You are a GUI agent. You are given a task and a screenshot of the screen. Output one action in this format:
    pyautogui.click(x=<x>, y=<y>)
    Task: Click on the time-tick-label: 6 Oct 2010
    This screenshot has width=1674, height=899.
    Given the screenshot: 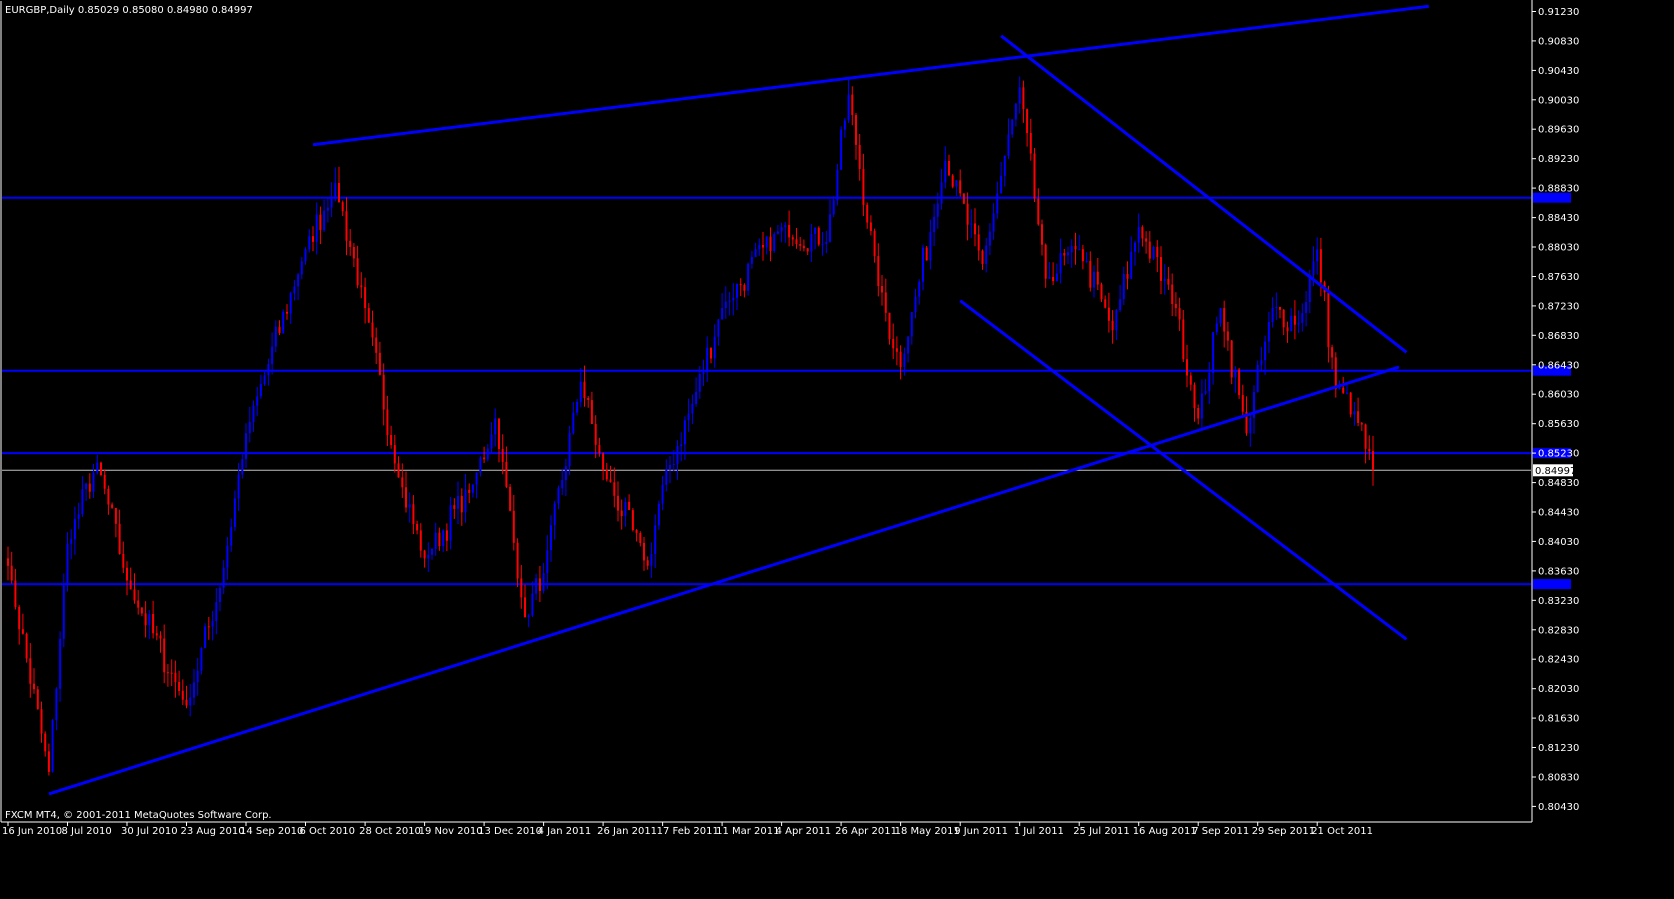 What is the action you would take?
    pyautogui.click(x=327, y=831)
    